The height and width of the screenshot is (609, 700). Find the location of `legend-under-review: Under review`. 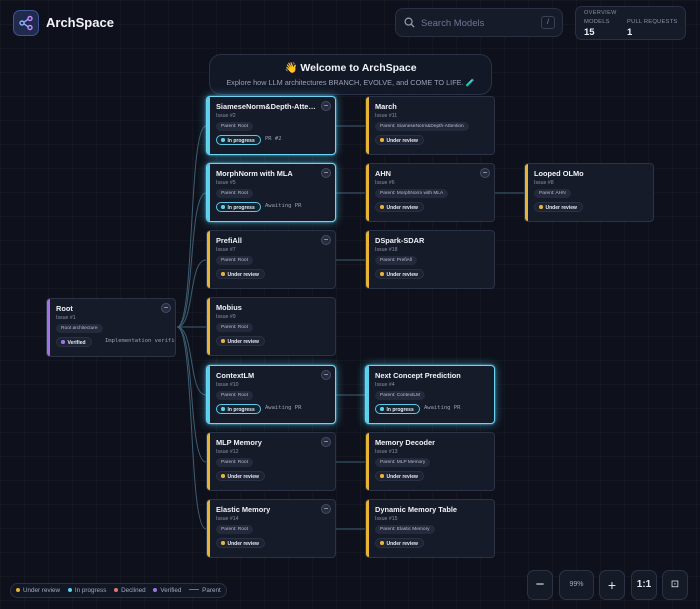

legend-under-review: Under review is located at coordinates (38, 590).